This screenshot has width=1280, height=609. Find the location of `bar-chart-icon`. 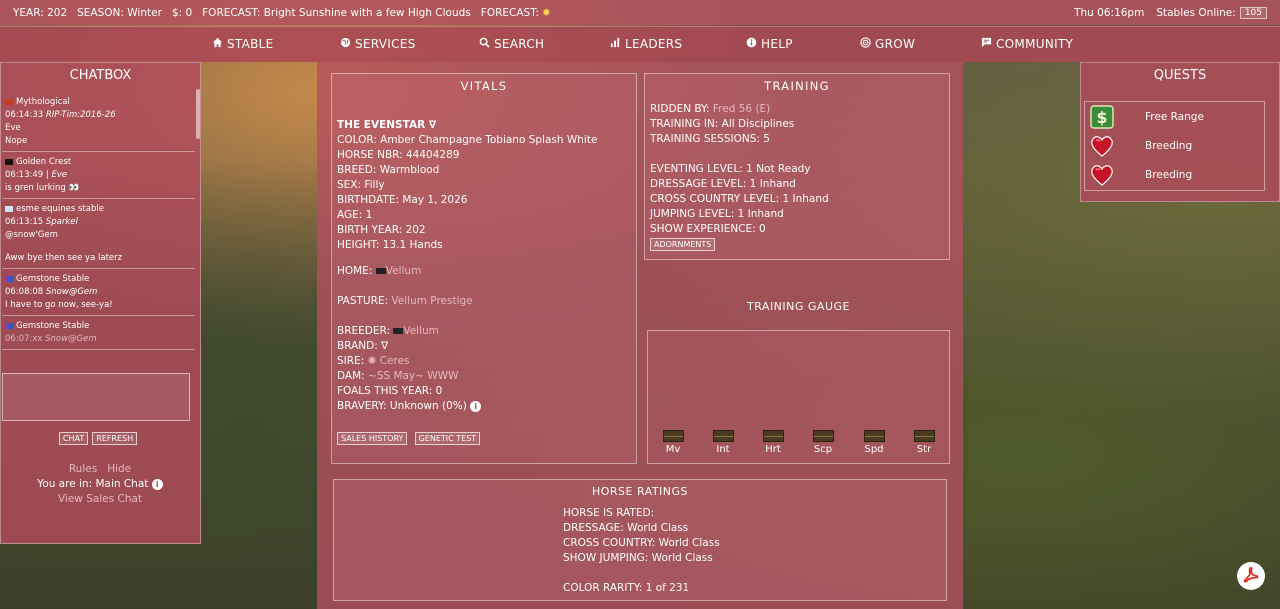

bar-chart-icon is located at coordinates (615, 44).